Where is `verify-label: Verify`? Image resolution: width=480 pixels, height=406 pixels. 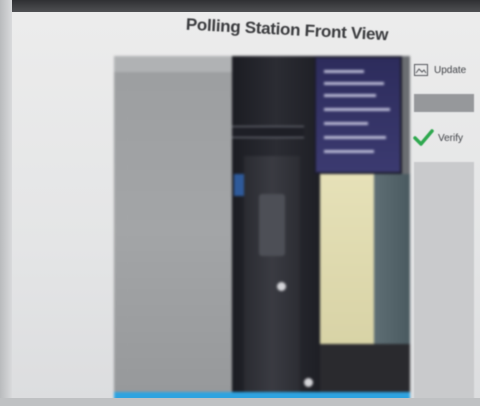
verify-label: Verify is located at coordinates (451, 138).